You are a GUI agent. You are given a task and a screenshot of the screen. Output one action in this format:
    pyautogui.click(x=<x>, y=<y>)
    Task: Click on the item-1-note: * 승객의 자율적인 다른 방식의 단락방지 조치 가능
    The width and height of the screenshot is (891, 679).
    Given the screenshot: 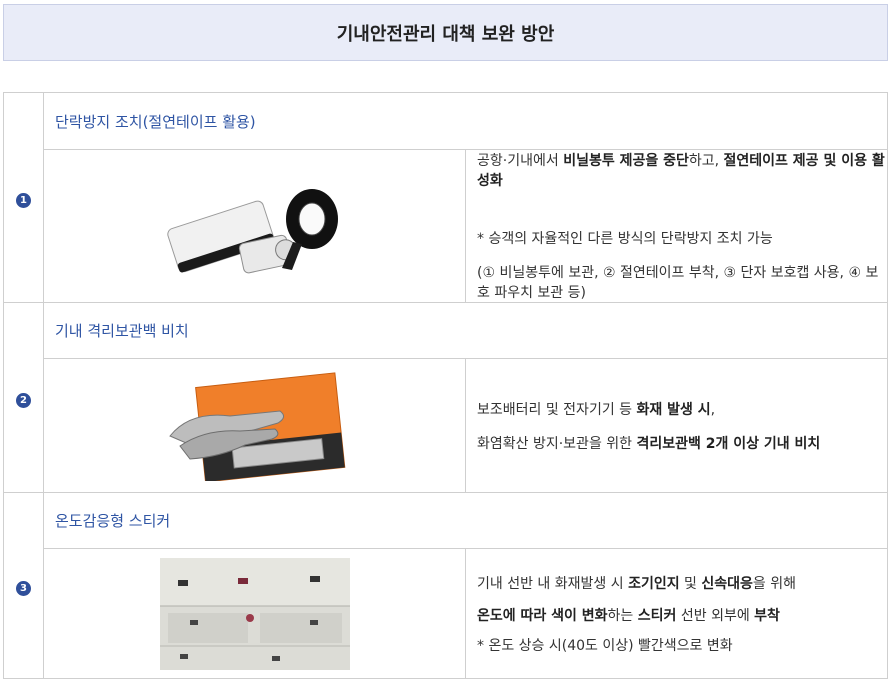 What is the action you would take?
    pyautogui.click(x=625, y=239)
    